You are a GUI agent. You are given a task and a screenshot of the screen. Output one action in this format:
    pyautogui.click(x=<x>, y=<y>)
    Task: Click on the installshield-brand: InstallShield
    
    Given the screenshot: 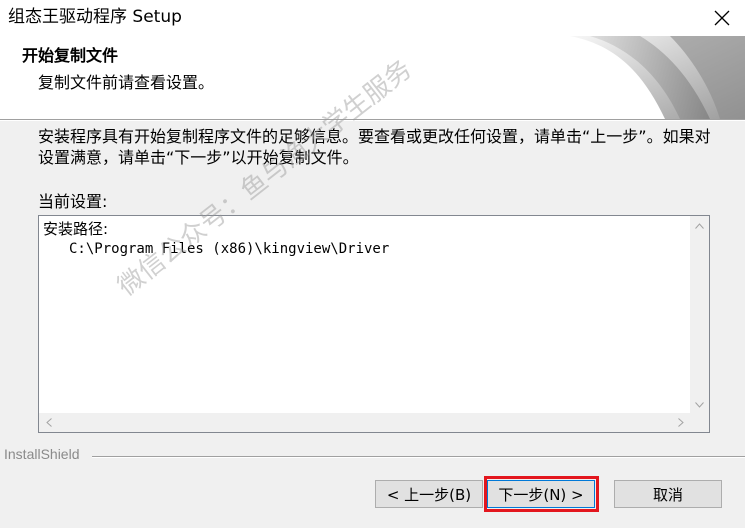 What is the action you would take?
    pyautogui.click(x=42, y=454)
    